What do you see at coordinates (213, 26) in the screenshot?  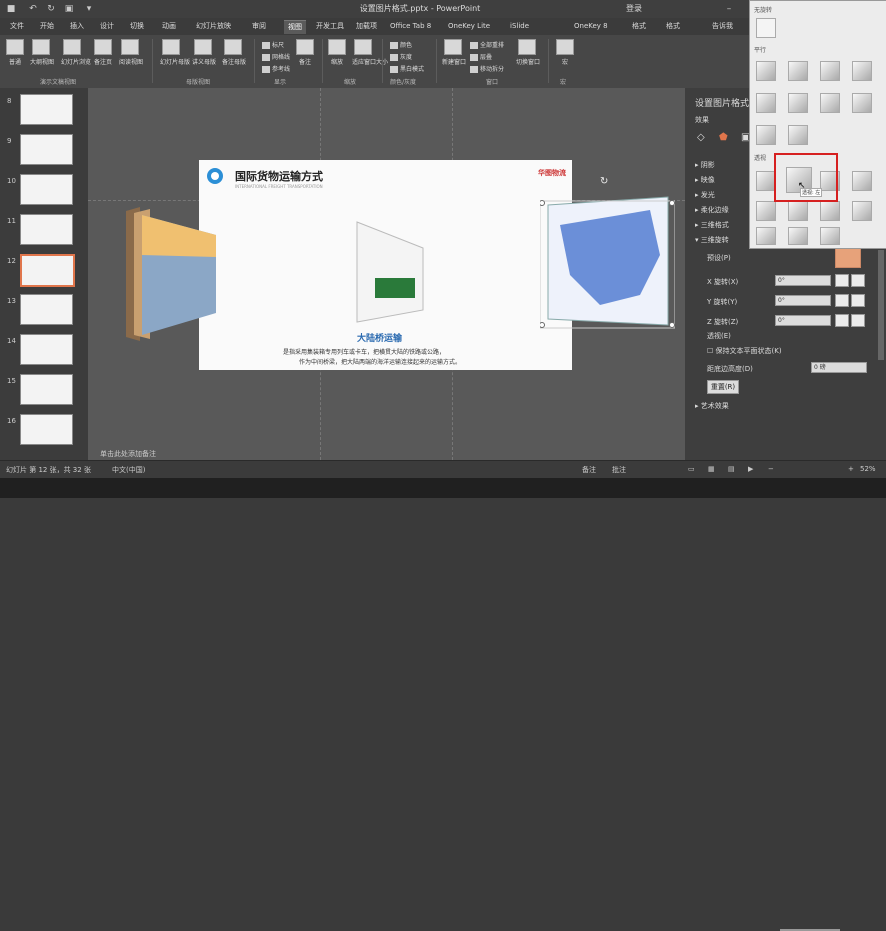 I see `tab-slideshow: 幻灯片放映` at bounding box center [213, 26].